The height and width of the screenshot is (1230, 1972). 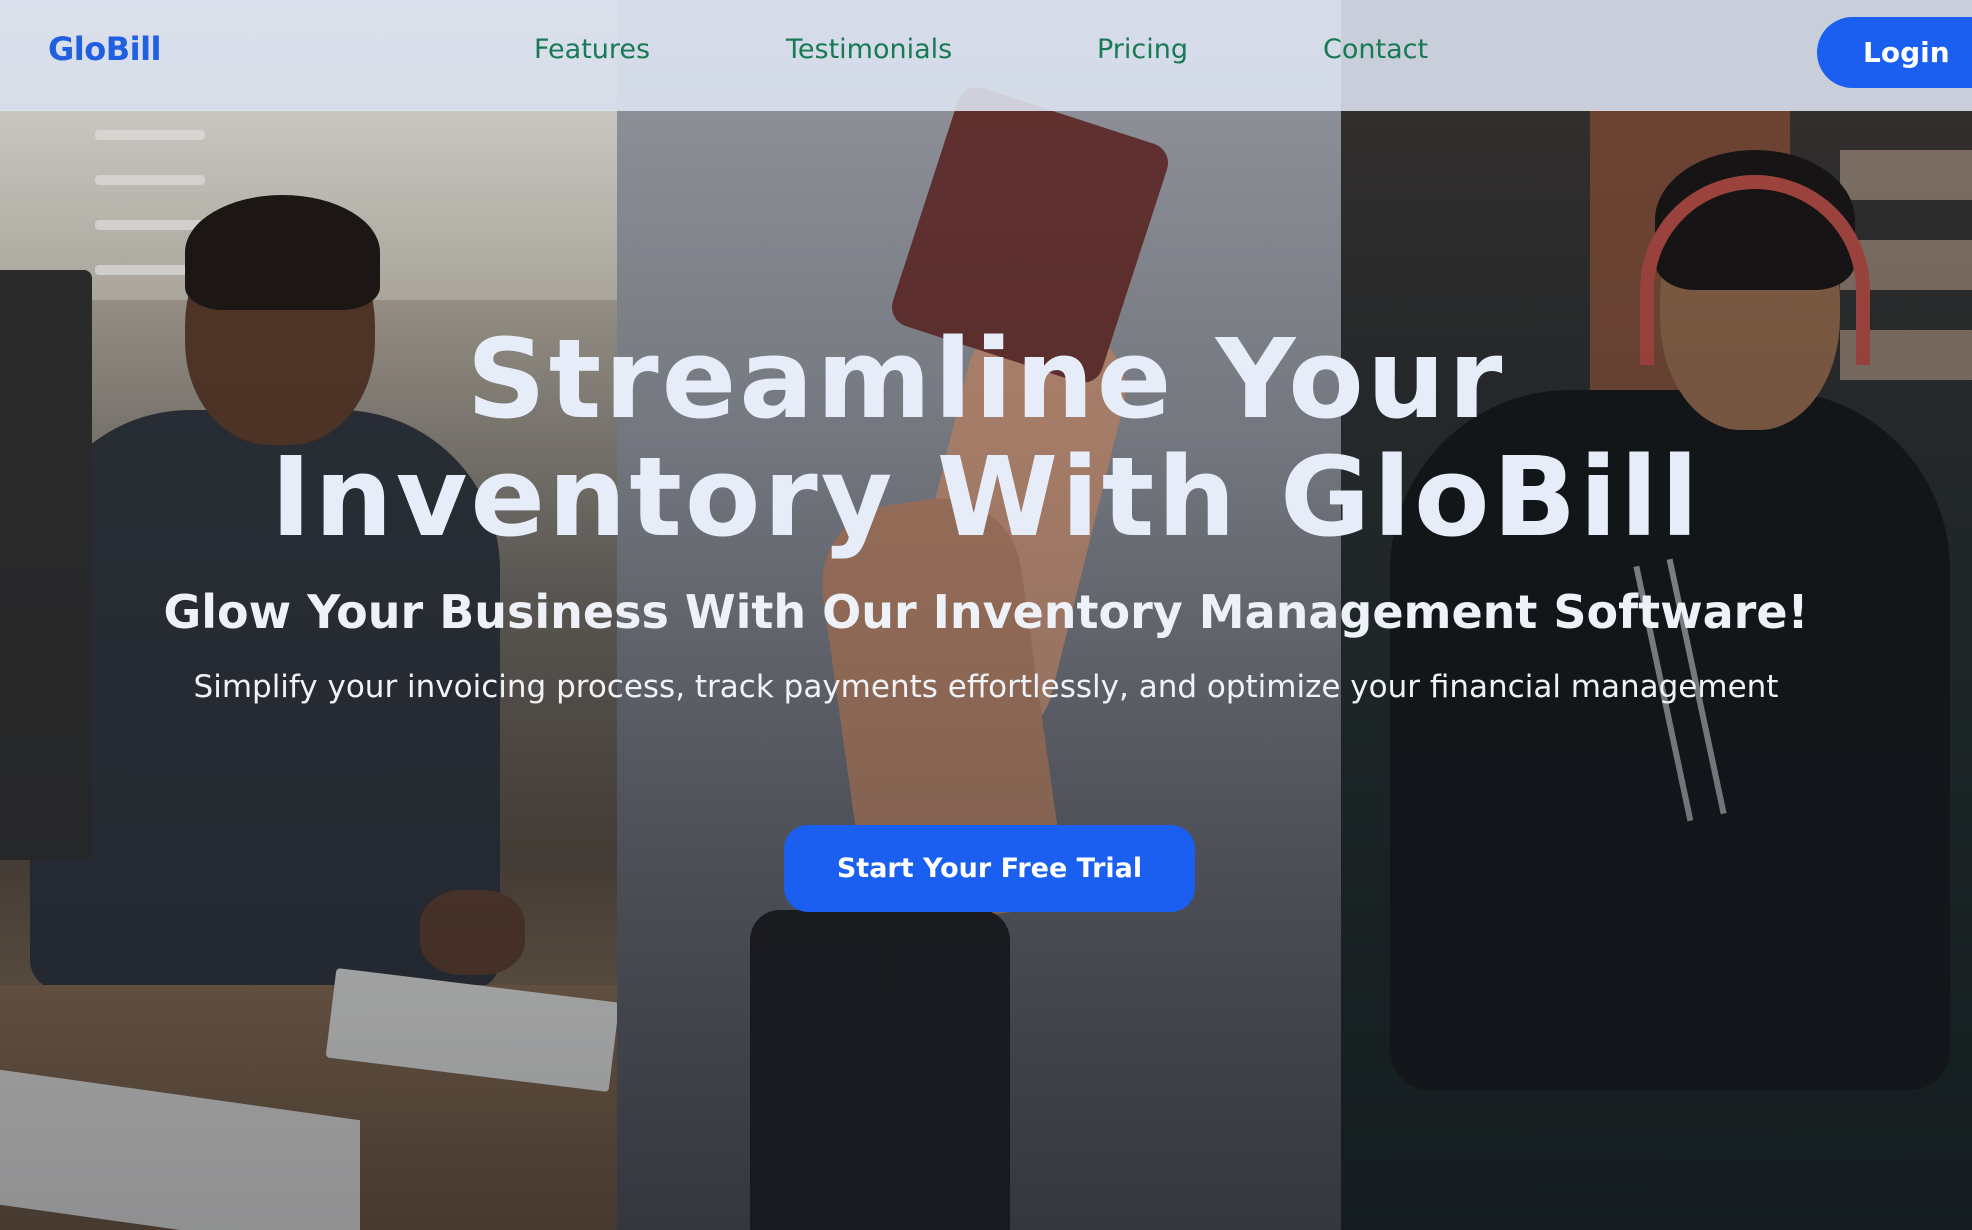 I want to click on nav-links: Features Testimonials Pricing Contact, so click(x=986, y=54).